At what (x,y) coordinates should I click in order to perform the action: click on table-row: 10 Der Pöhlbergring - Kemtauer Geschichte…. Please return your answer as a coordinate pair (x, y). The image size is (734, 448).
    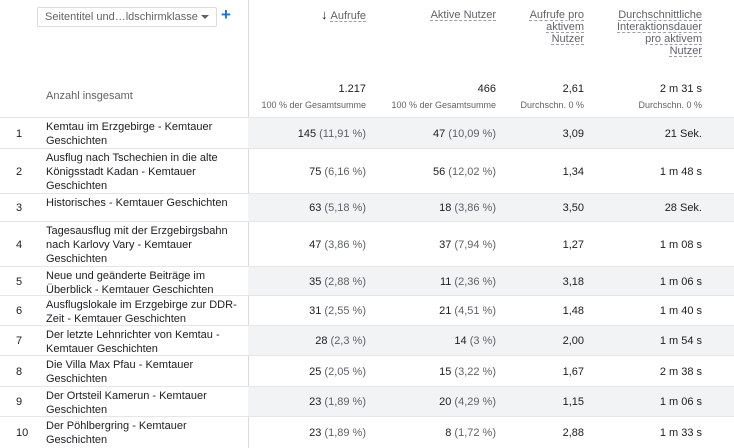
    Looking at the image, I should click on (367, 432).